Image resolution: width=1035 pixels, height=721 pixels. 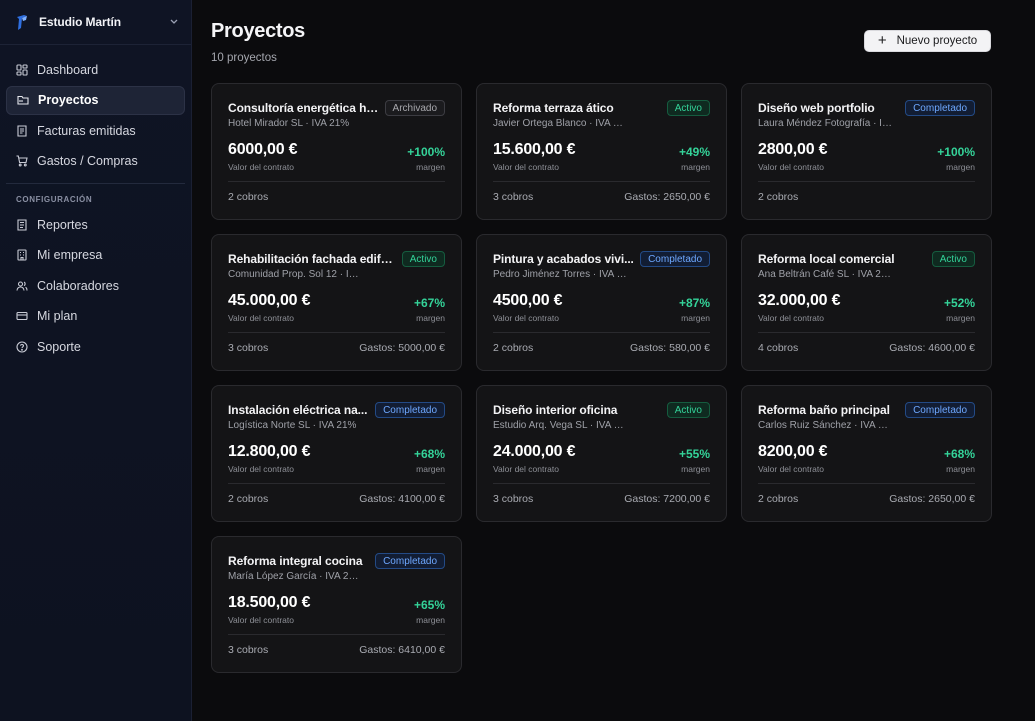 I want to click on sidebar-item-label: Colaboradores, so click(x=78, y=285).